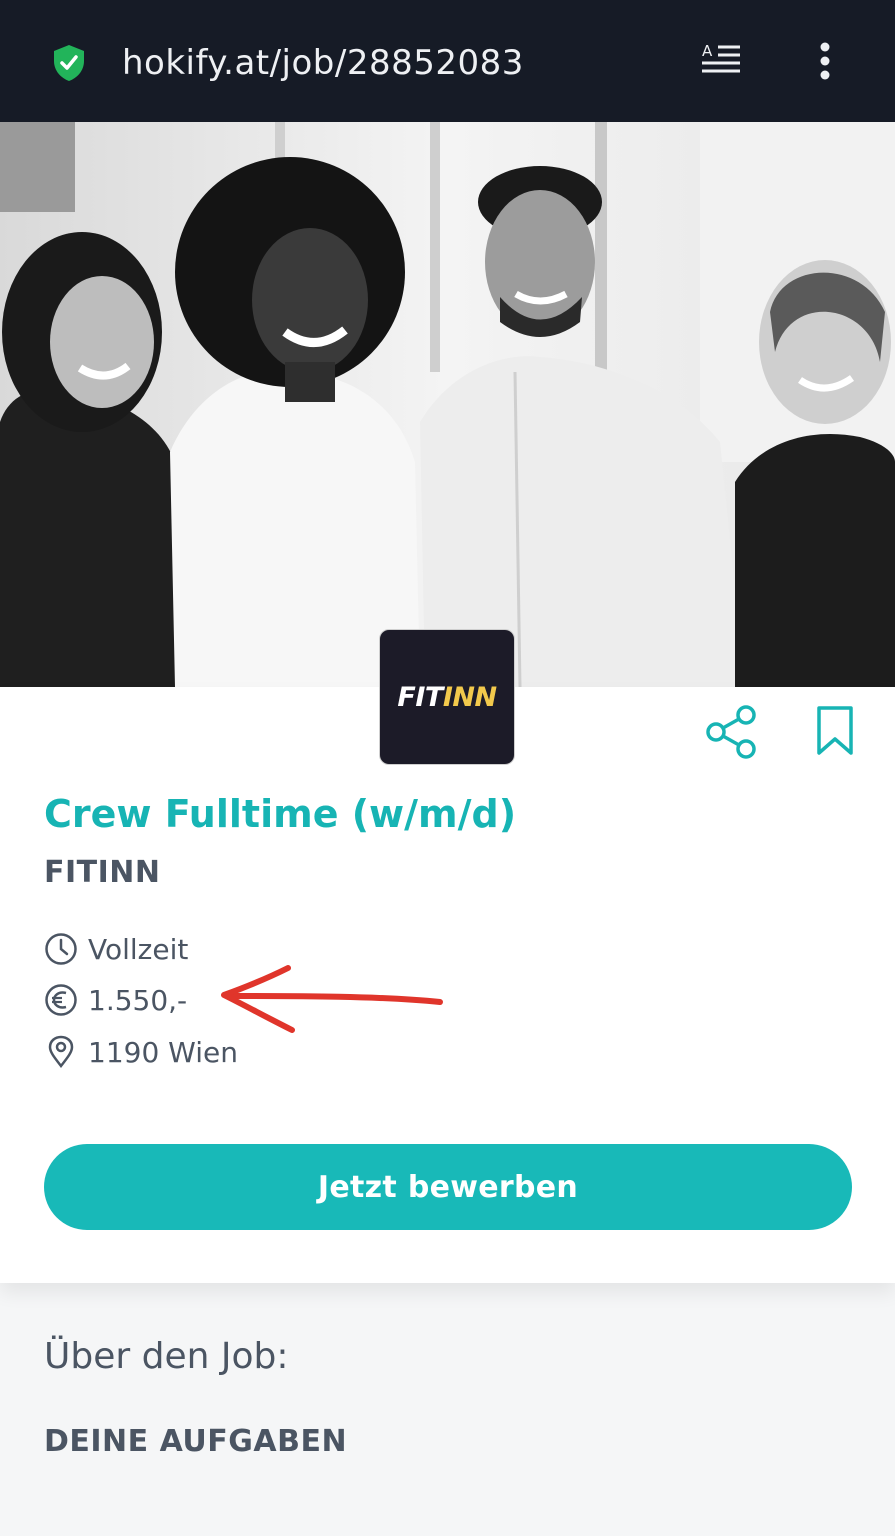 The width and height of the screenshot is (895, 1536). Describe the element at coordinates (166, 1356) in the screenshot. I see `about-job-heading: Über den Job:` at that location.